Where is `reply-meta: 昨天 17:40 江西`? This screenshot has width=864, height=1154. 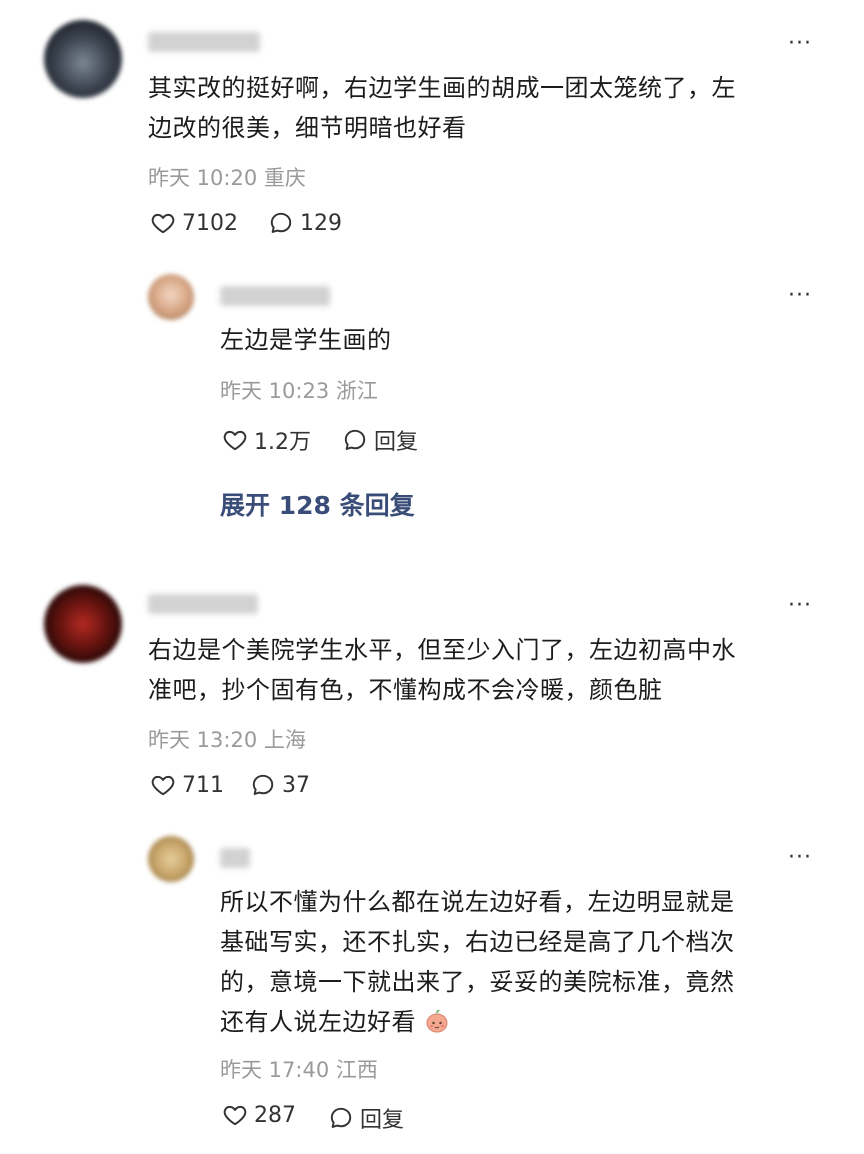 reply-meta: 昨天 17:40 江西 is located at coordinates (299, 1069).